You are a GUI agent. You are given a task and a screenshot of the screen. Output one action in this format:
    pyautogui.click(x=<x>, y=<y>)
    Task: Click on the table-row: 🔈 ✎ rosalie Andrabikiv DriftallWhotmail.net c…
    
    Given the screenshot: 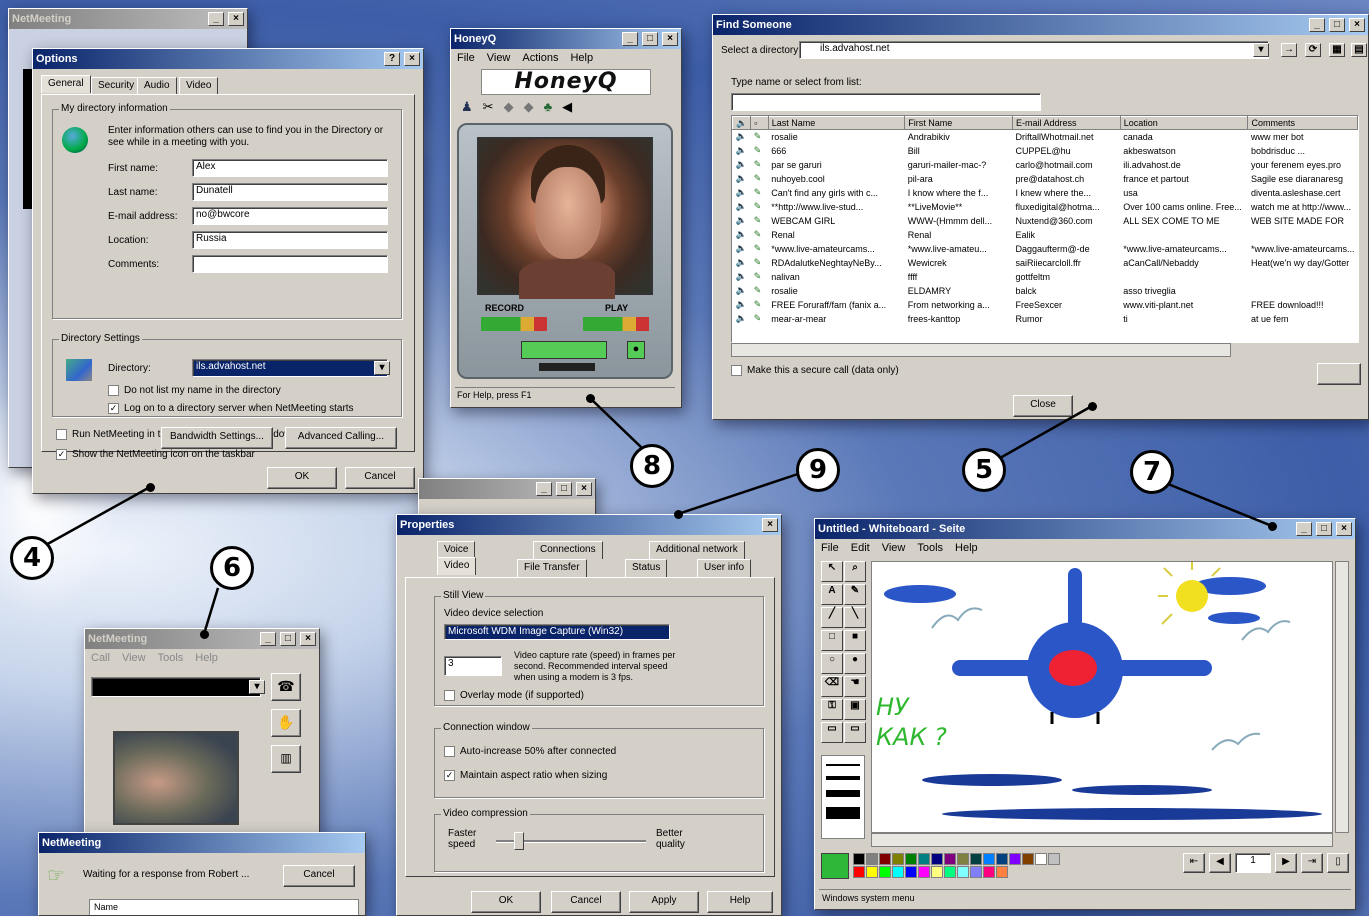 What is the action you would take?
    pyautogui.click(x=1045, y=137)
    